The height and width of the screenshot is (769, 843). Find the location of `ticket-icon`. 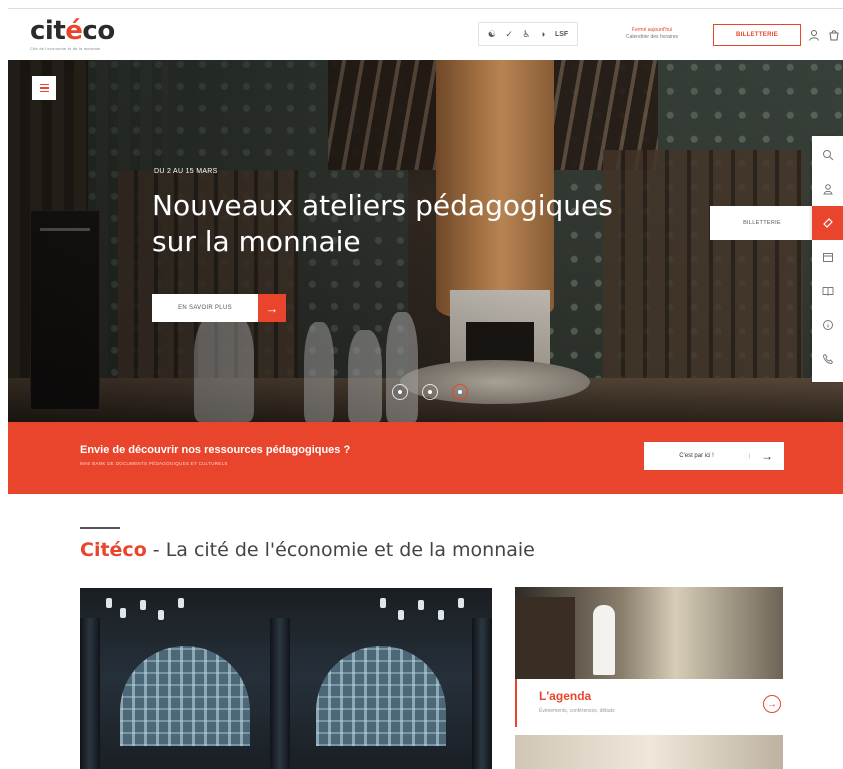

ticket-icon is located at coordinates (827, 223).